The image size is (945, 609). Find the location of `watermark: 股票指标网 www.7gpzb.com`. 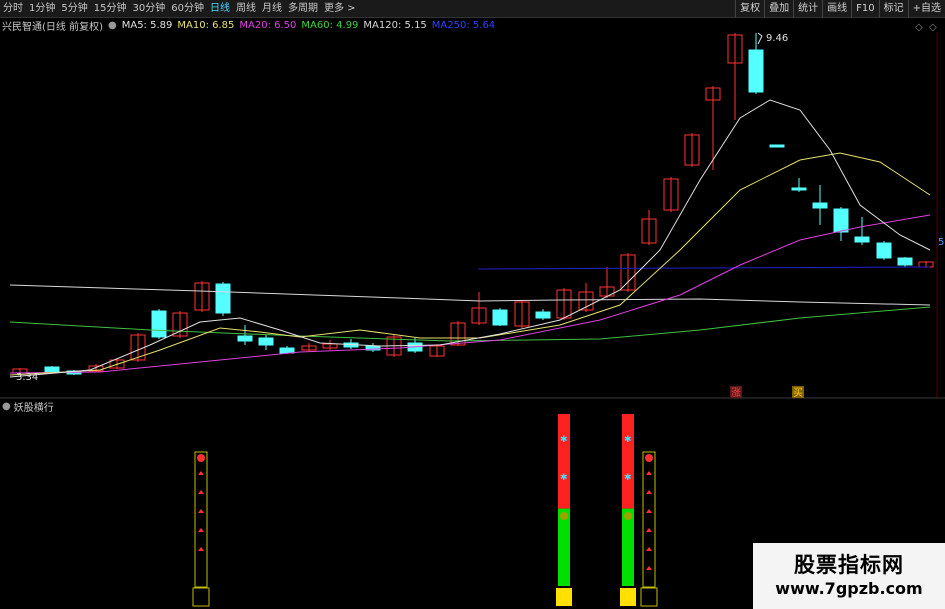

watermark: 股票指标网 www.7gpzb.com is located at coordinates (849, 576).